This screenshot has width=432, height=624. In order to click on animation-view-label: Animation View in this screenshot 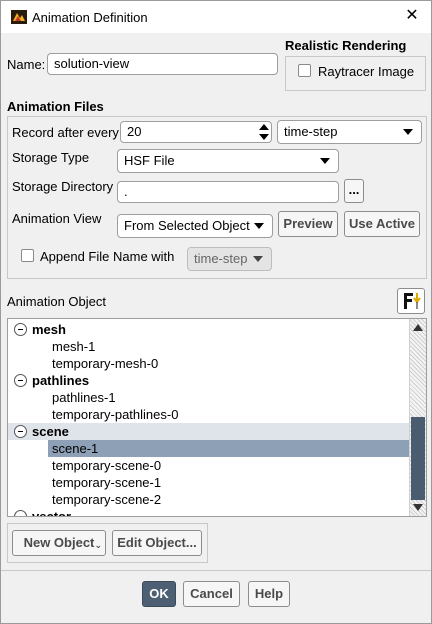, I will do `click(57, 218)`.